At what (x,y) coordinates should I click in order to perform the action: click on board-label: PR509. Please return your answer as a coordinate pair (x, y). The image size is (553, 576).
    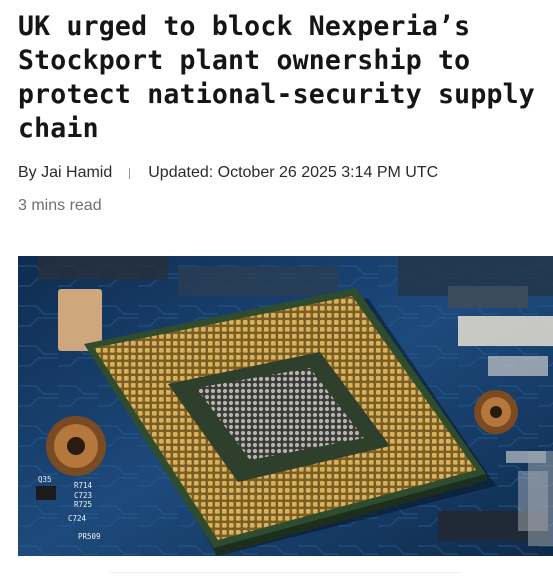
    Looking at the image, I should click on (89, 536).